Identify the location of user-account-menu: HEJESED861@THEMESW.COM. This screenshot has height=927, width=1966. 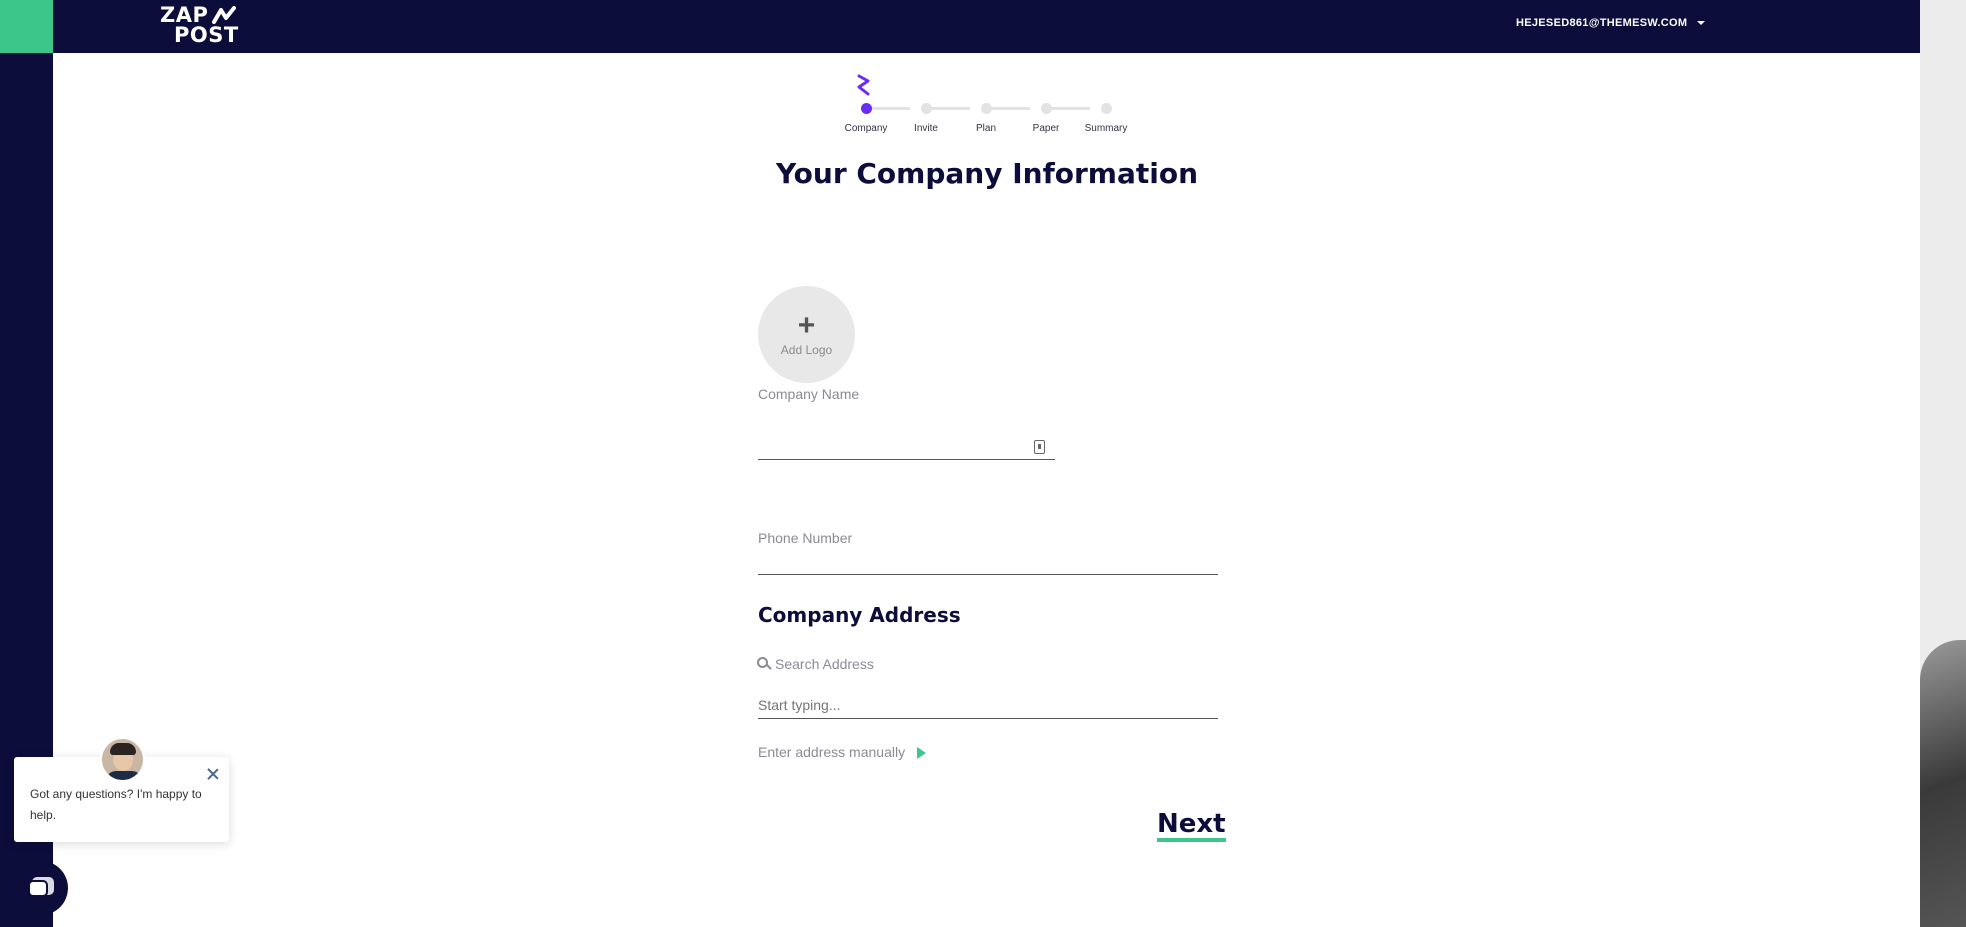
(1611, 23).